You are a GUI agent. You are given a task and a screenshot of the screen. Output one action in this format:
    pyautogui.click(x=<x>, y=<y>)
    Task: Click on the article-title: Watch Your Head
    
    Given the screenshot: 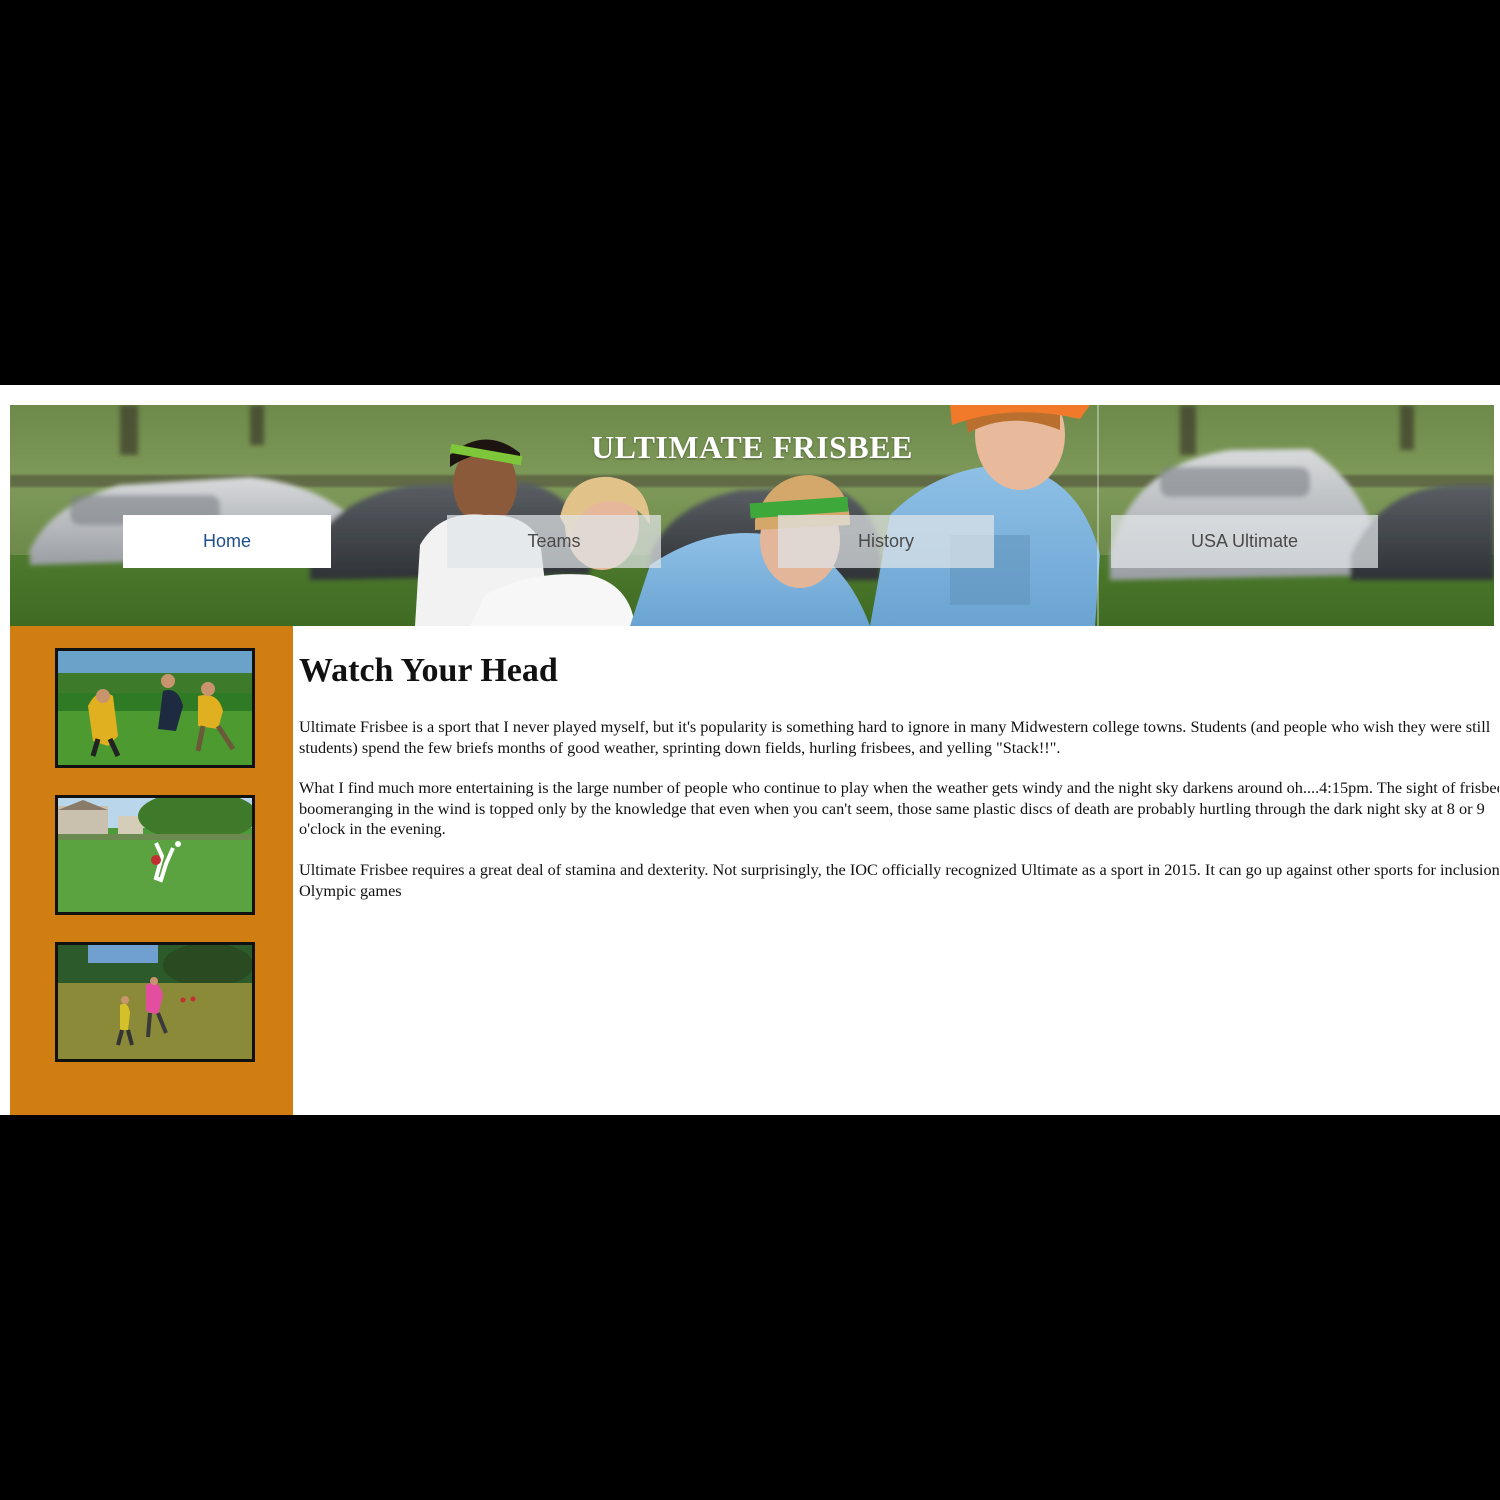 What is the action you would take?
    pyautogui.click(x=428, y=670)
    